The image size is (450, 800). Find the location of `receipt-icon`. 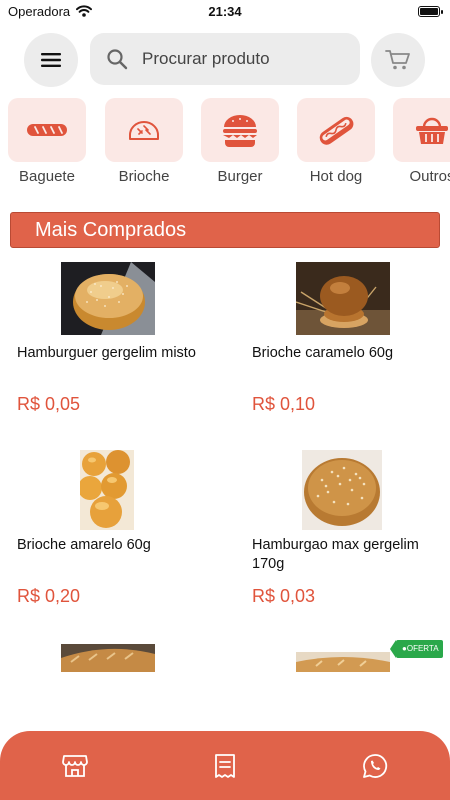

receipt-icon is located at coordinates (225, 766).